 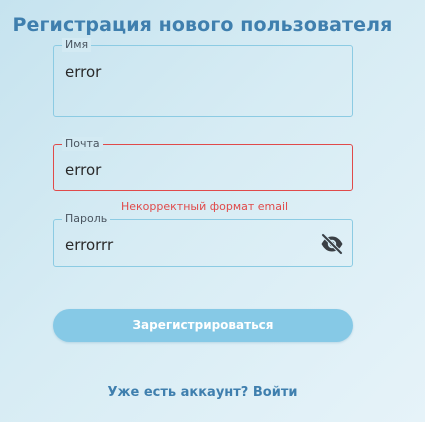 What do you see at coordinates (203, 164) in the screenshot?
I see `email-field: Почта error` at bounding box center [203, 164].